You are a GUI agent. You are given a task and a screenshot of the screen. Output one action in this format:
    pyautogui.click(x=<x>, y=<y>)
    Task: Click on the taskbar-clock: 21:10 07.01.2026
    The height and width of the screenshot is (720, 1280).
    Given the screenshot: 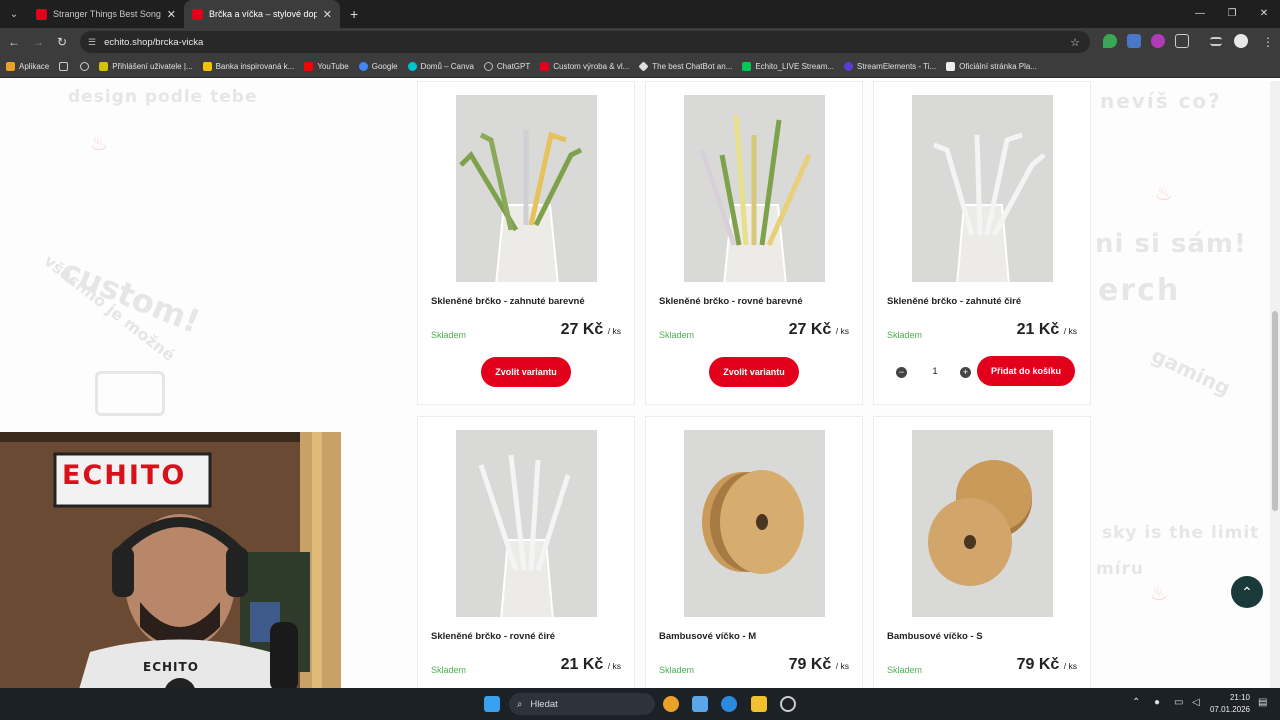 What is the action you would take?
    pyautogui.click(x=1230, y=704)
    